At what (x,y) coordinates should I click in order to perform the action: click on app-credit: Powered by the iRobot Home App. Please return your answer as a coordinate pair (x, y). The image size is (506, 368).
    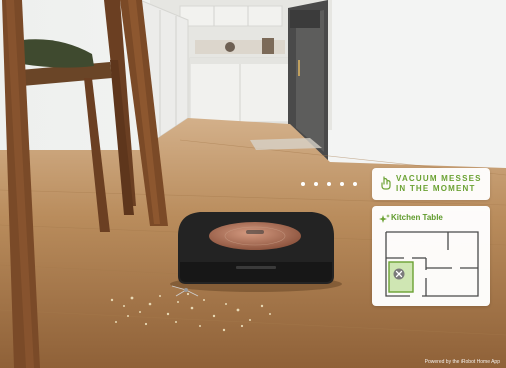
    Looking at the image, I should click on (462, 362).